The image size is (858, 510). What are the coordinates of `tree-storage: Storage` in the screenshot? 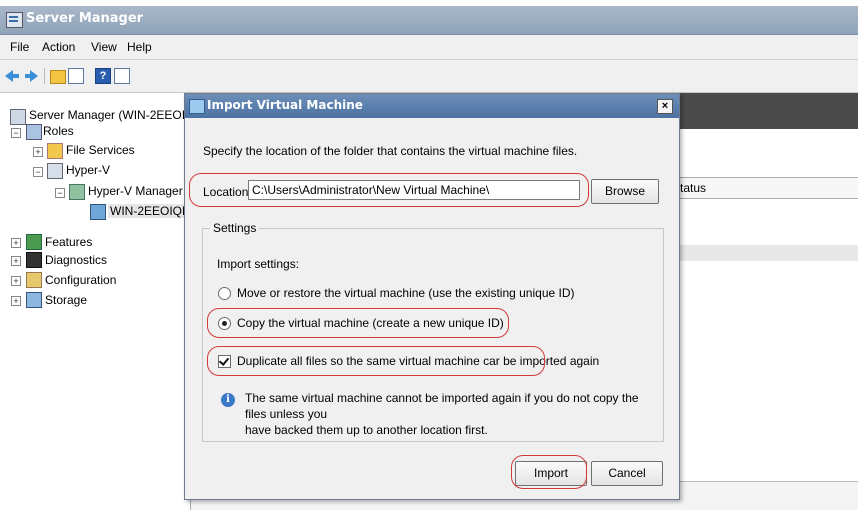 It's located at (66, 300).